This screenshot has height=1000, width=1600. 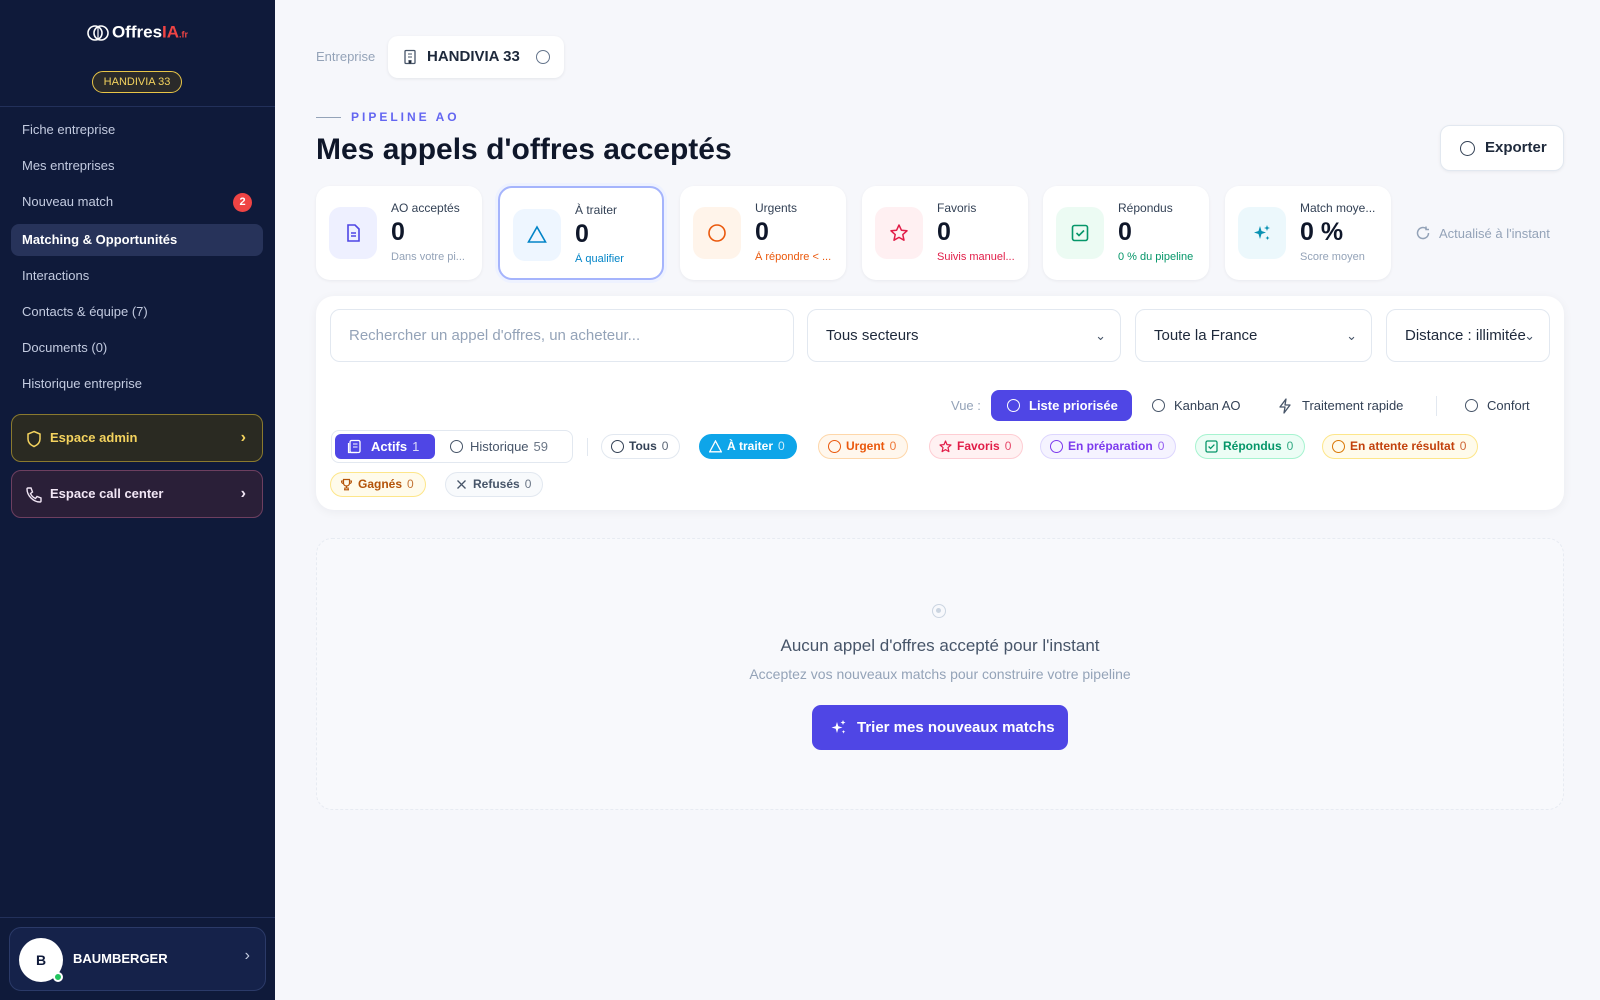 I want to click on distance-select: Distance : illimitée ⌄, so click(x=1468, y=335).